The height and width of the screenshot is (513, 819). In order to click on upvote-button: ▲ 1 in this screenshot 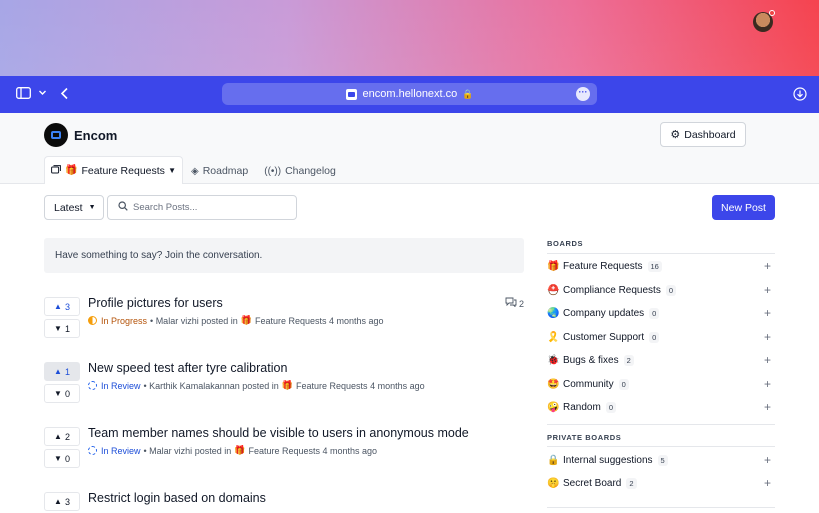, I will do `click(62, 371)`.